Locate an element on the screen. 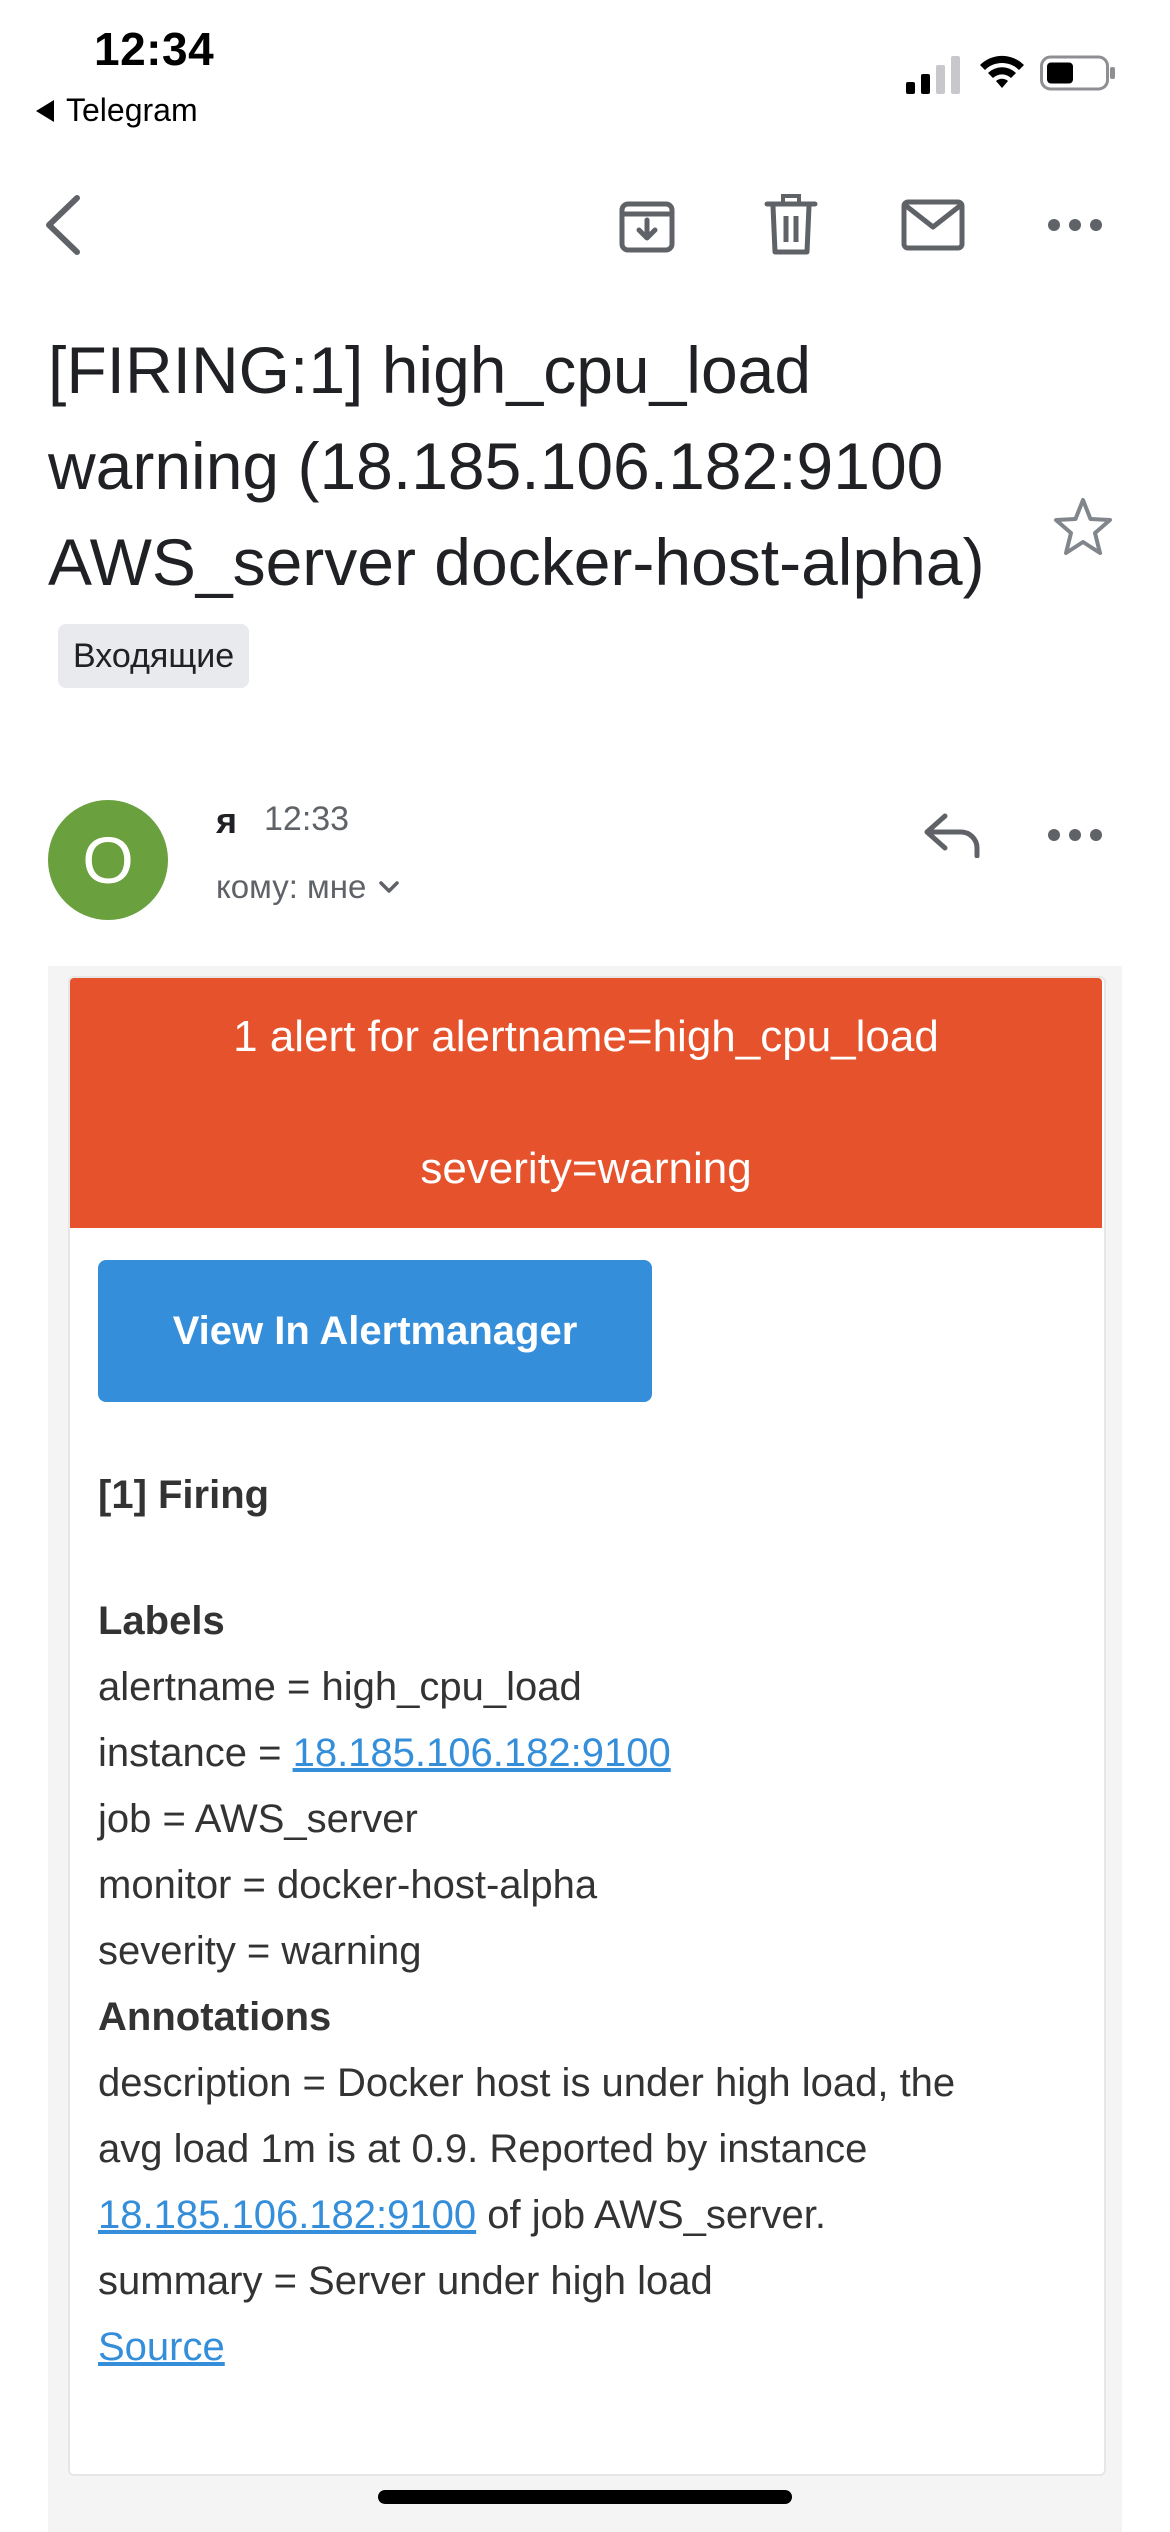  wifi-icon is located at coordinates (1002, 71).